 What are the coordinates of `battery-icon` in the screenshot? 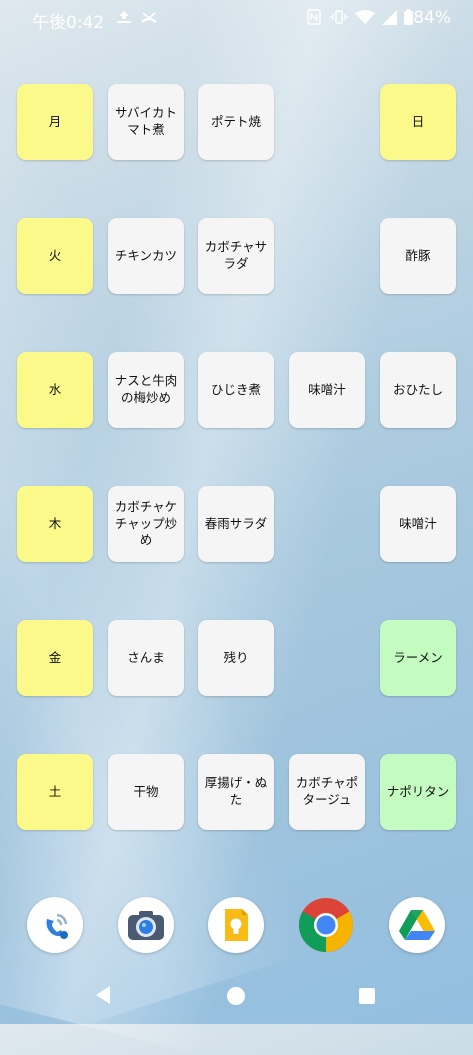 It's located at (408, 17).